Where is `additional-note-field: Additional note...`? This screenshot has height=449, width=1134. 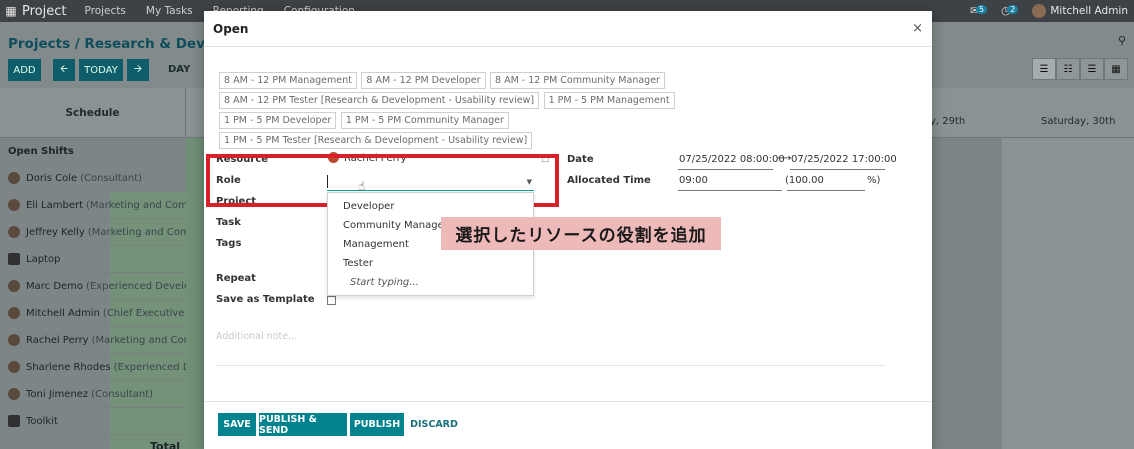 additional-note-field: Additional note... is located at coordinates (256, 336).